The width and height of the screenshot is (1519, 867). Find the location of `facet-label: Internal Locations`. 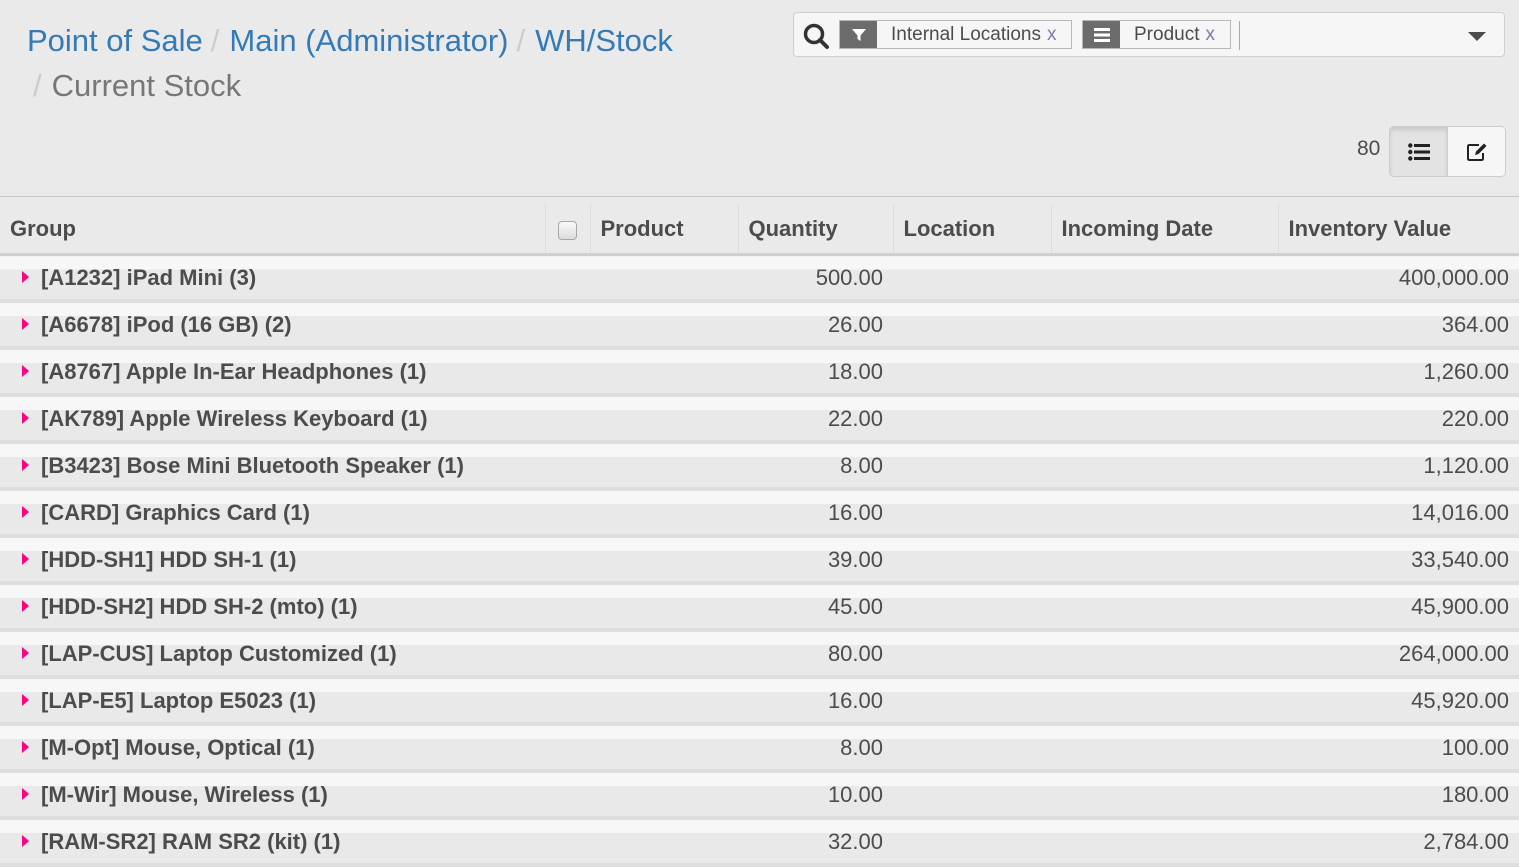

facet-label: Internal Locations is located at coordinates (966, 34).